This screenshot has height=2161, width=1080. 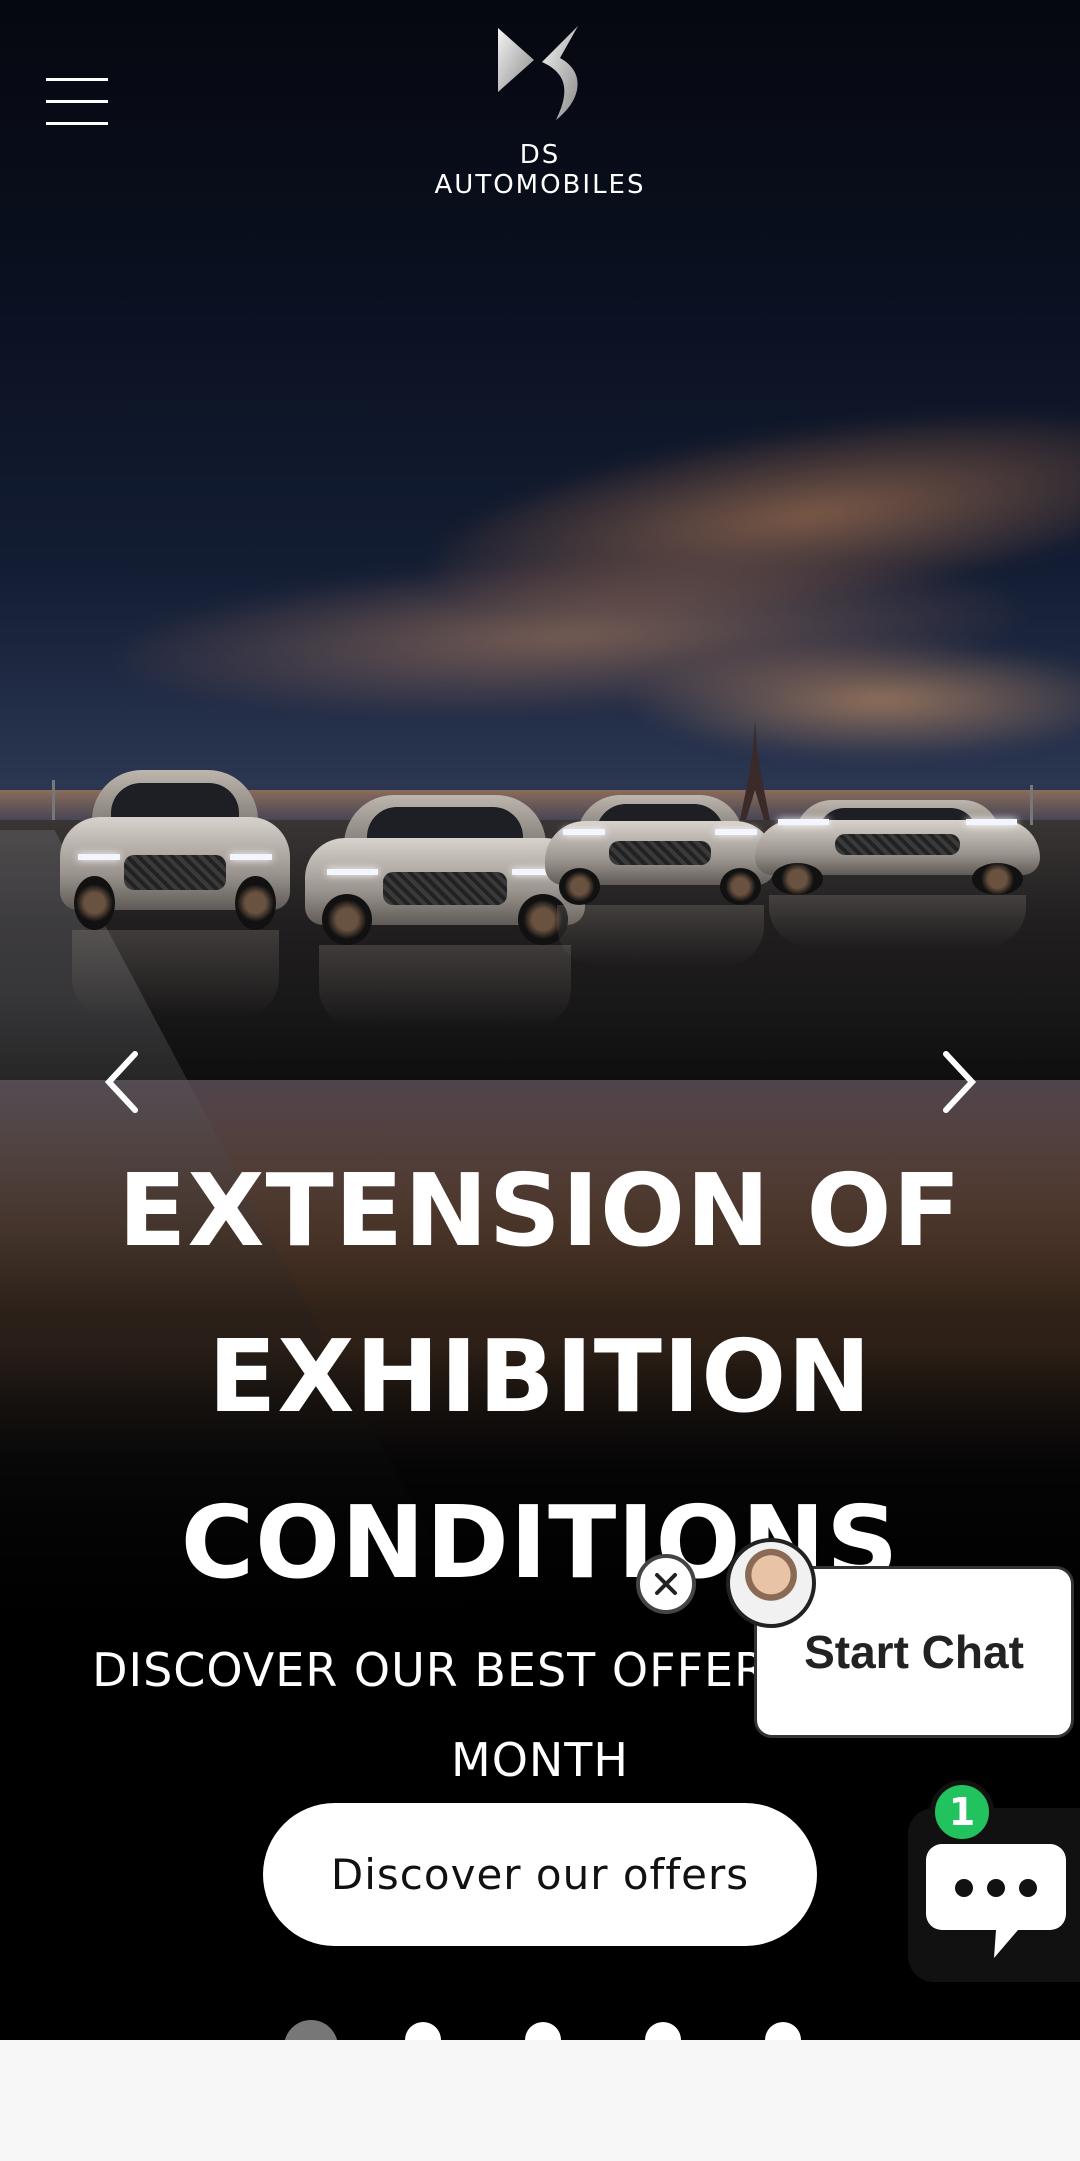 What do you see at coordinates (53, 800) in the screenshot?
I see `street-lamp` at bounding box center [53, 800].